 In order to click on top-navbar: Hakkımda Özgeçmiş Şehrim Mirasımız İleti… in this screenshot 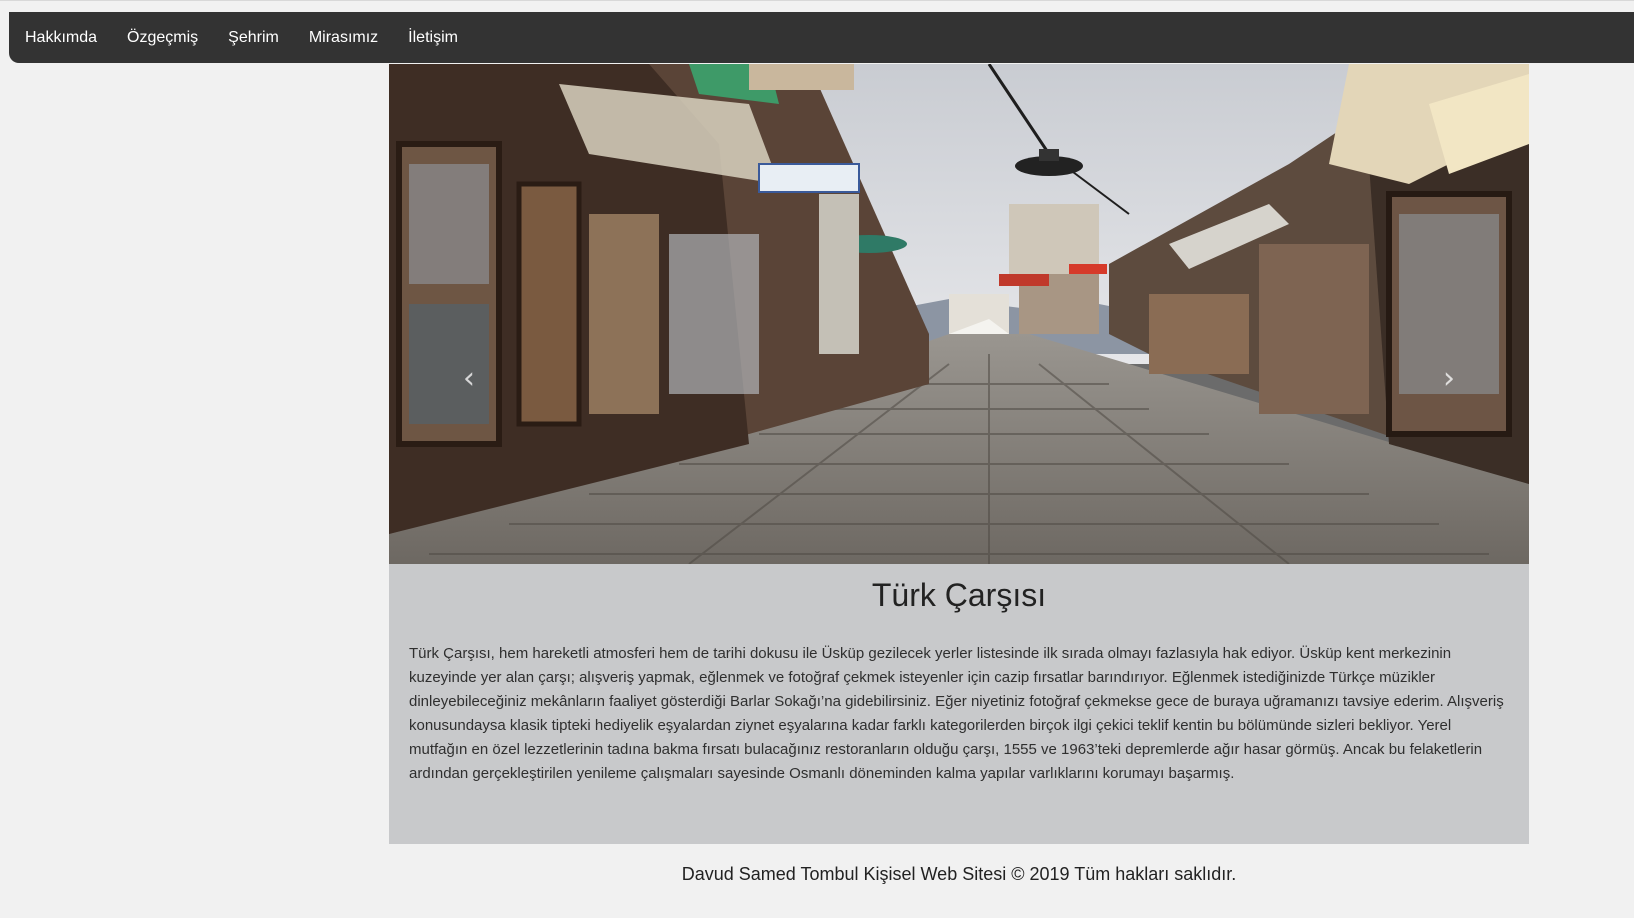, I will do `click(821, 37)`.